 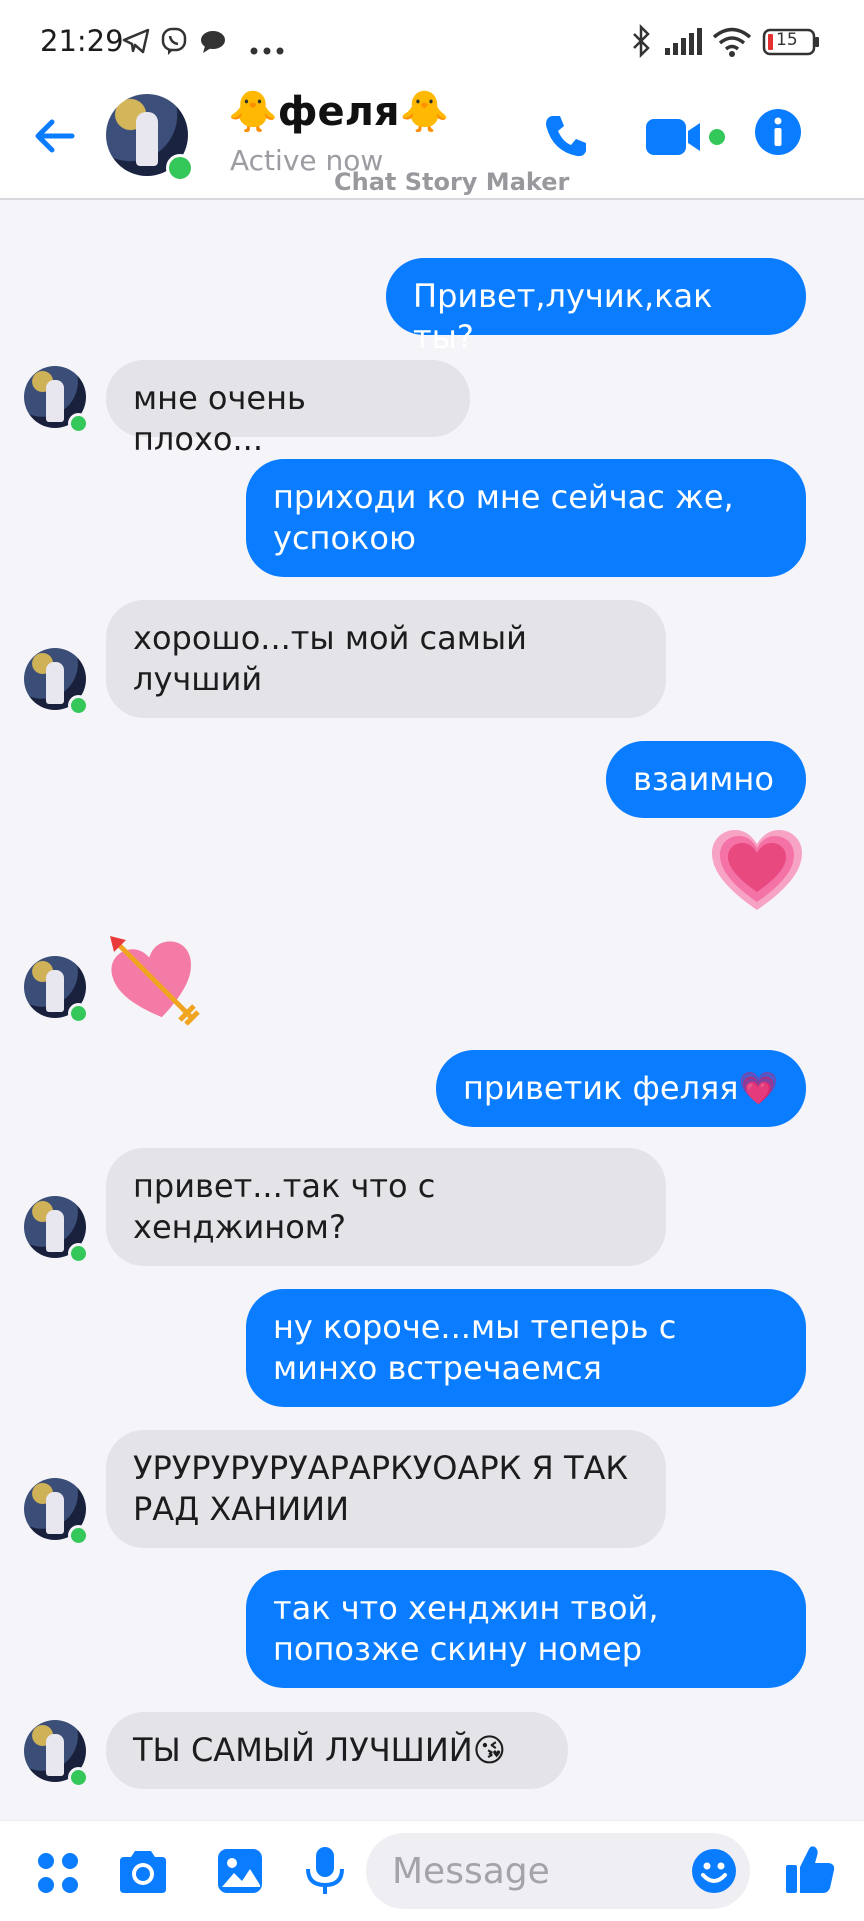 What do you see at coordinates (54, 138) in the screenshot?
I see `back-button` at bounding box center [54, 138].